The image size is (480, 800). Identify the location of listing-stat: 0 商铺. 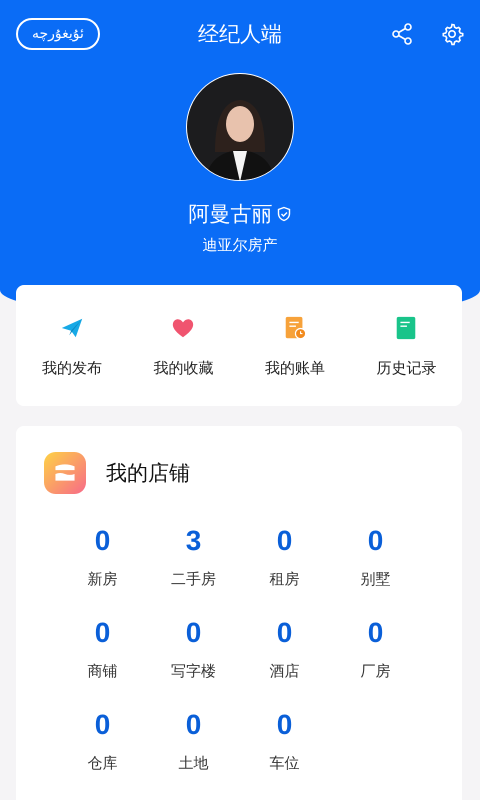
(102, 649).